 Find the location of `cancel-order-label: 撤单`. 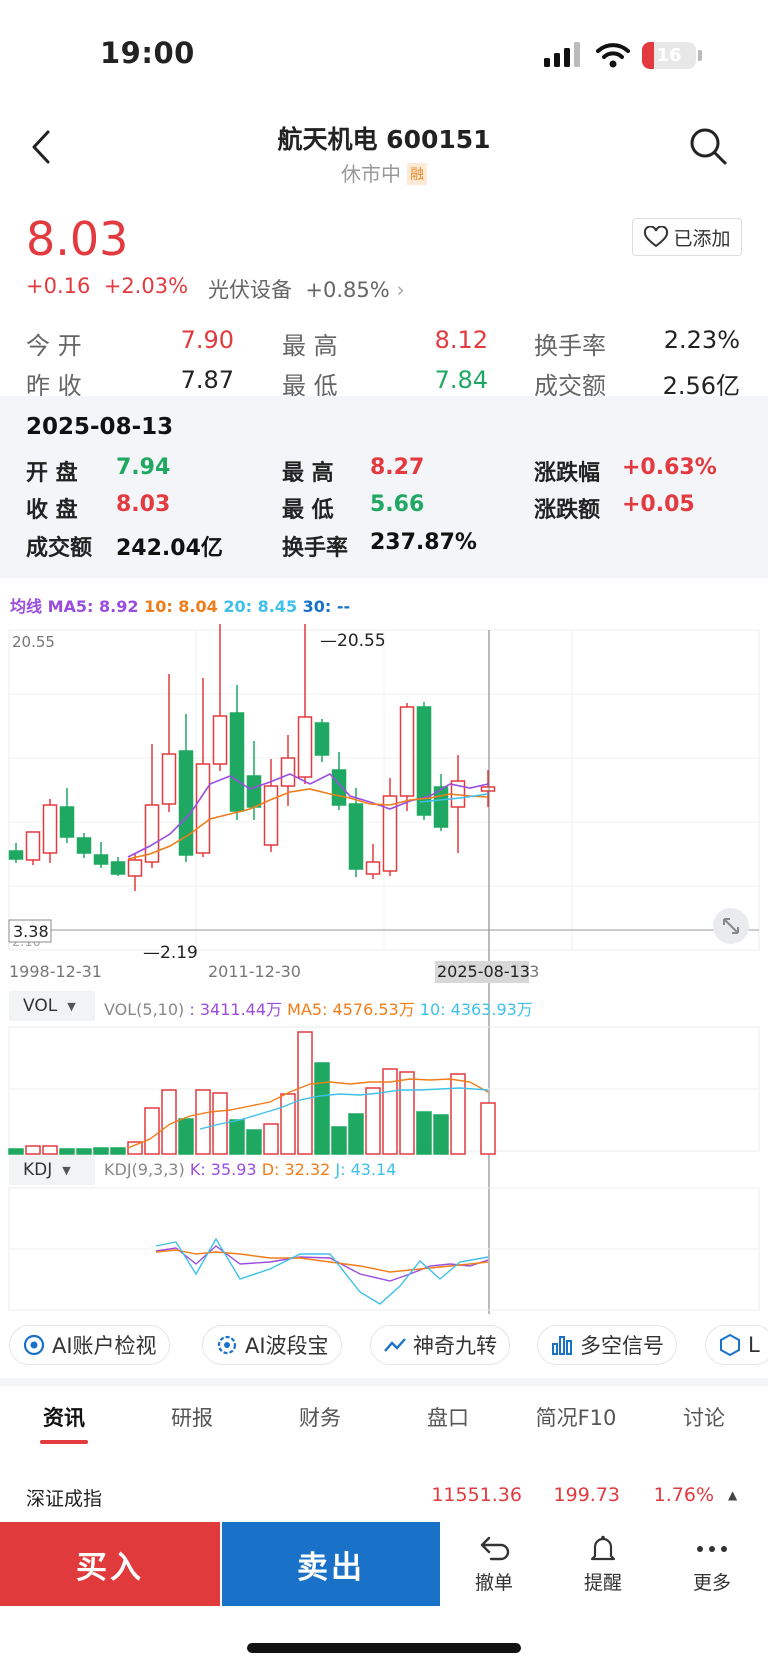

cancel-order-label: 撤单 is located at coordinates (493, 1583).